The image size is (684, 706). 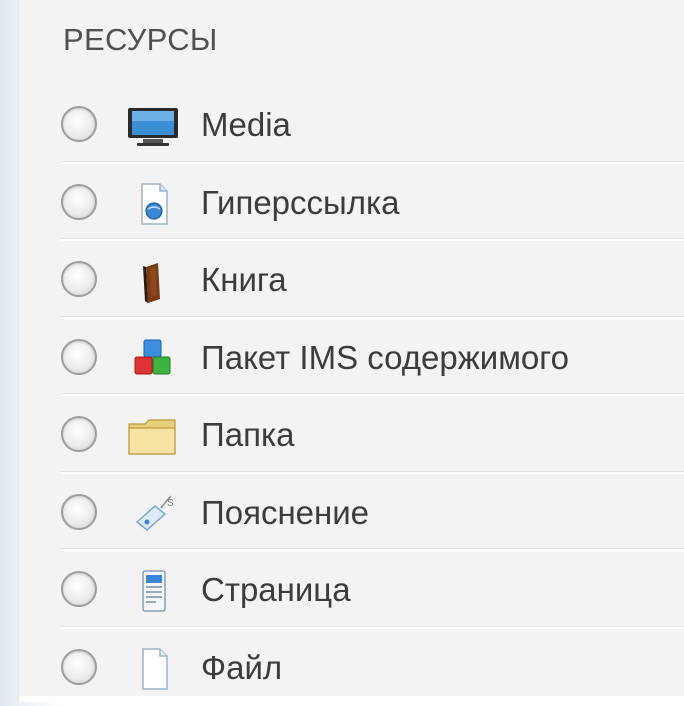 I want to click on resource-option-label: S Пояснение, so click(x=351, y=513).